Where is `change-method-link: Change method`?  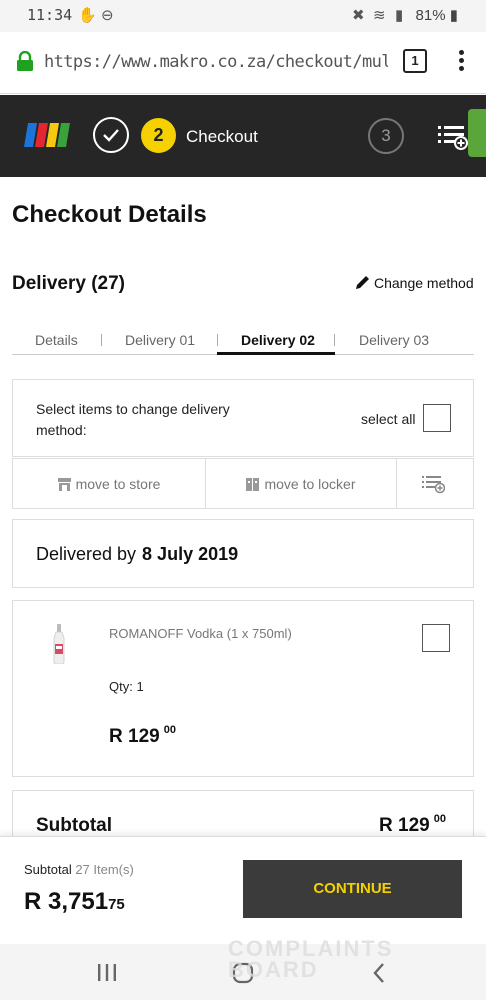
change-method-link: Change method is located at coordinates (414, 282).